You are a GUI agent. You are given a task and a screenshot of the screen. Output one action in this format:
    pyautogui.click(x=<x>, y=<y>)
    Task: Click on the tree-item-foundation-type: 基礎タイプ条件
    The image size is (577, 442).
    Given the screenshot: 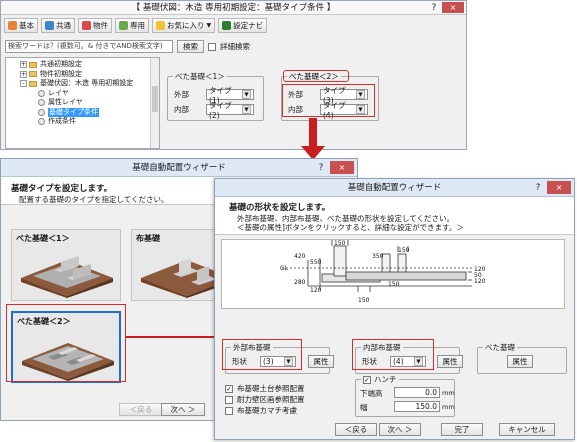 What is the action you would take?
    pyautogui.click(x=89, y=112)
    